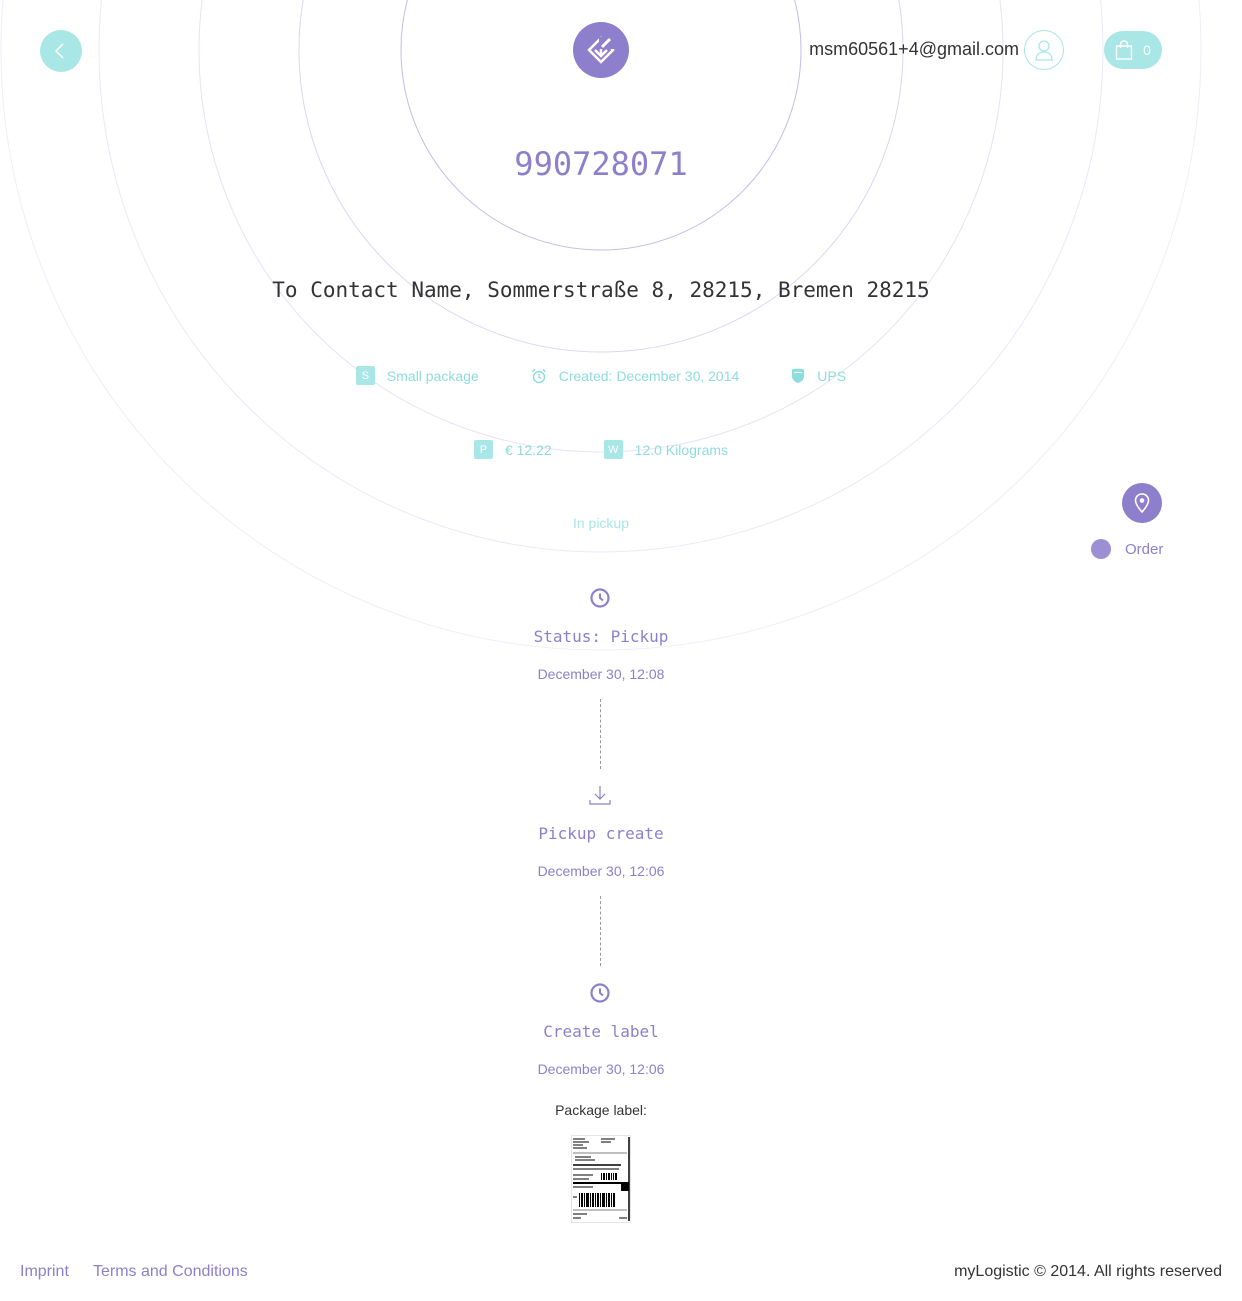 Image resolution: width=1242 pixels, height=1301 pixels. What do you see at coordinates (601, 833) in the screenshot?
I see `timeline-event-title: Pickup create` at bounding box center [601, 833].